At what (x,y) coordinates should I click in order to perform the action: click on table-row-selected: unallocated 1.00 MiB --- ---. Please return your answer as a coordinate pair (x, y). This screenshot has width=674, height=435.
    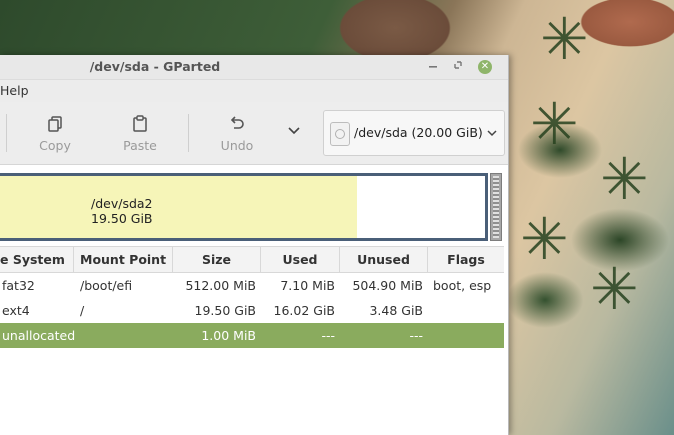
    Looking at the image, I should click on (252, 335).